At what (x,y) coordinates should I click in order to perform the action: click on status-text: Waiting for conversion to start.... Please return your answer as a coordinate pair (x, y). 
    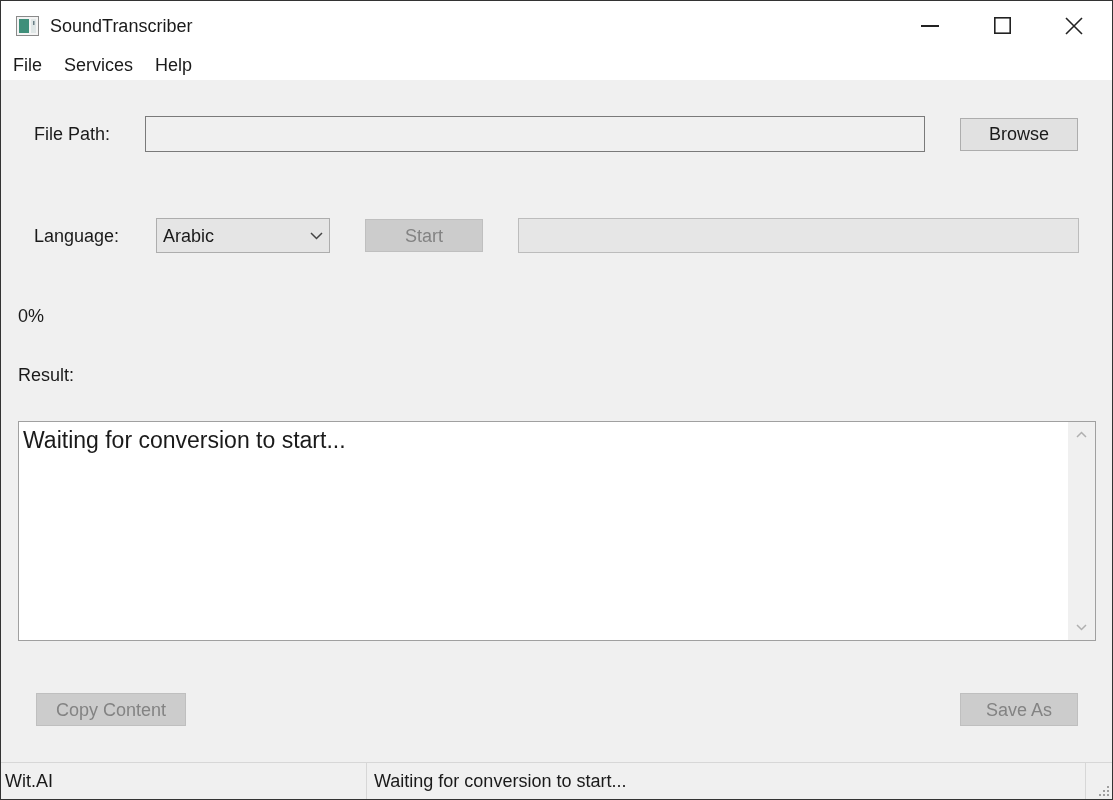
    Looking at the image, I should click on (500, 781).